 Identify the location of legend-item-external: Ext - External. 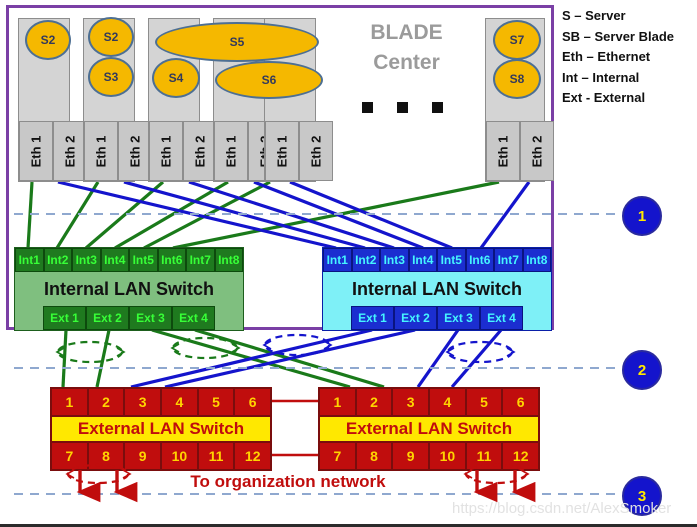
(604, 97).